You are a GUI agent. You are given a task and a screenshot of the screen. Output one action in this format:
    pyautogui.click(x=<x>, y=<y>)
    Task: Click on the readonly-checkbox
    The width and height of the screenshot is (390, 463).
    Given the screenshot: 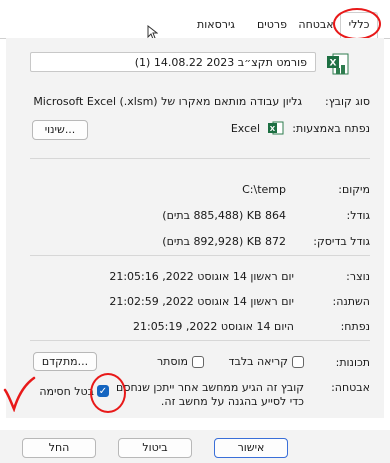 What is the action you would take?
    pyautogui.click(x=298, y=362)
    